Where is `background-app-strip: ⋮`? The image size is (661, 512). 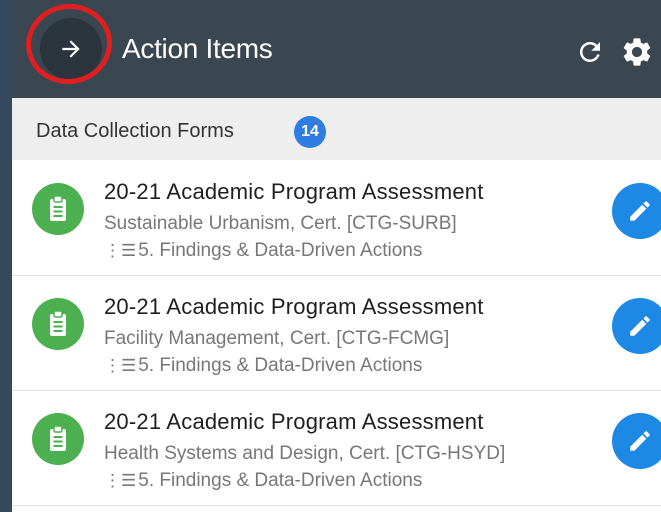 background-app-strip: ⋮ is located at coordinates (11, 256).